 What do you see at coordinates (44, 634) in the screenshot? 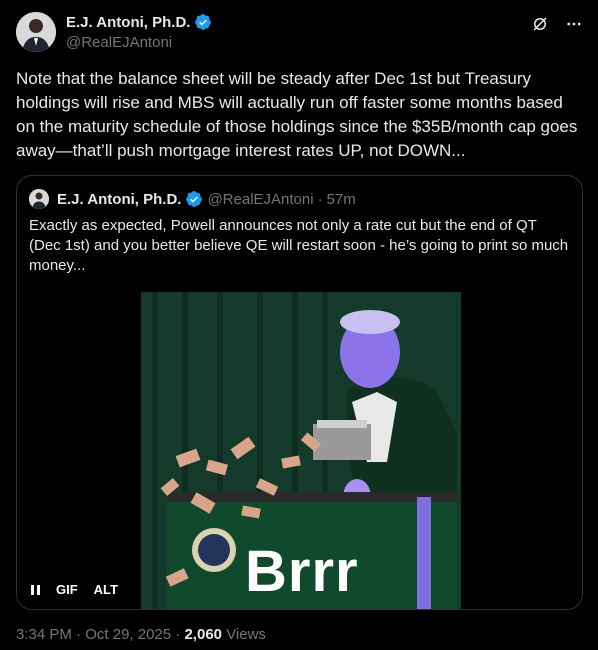
I see `tweet-time: 3:34 PM` at bounding box center [44, 634].